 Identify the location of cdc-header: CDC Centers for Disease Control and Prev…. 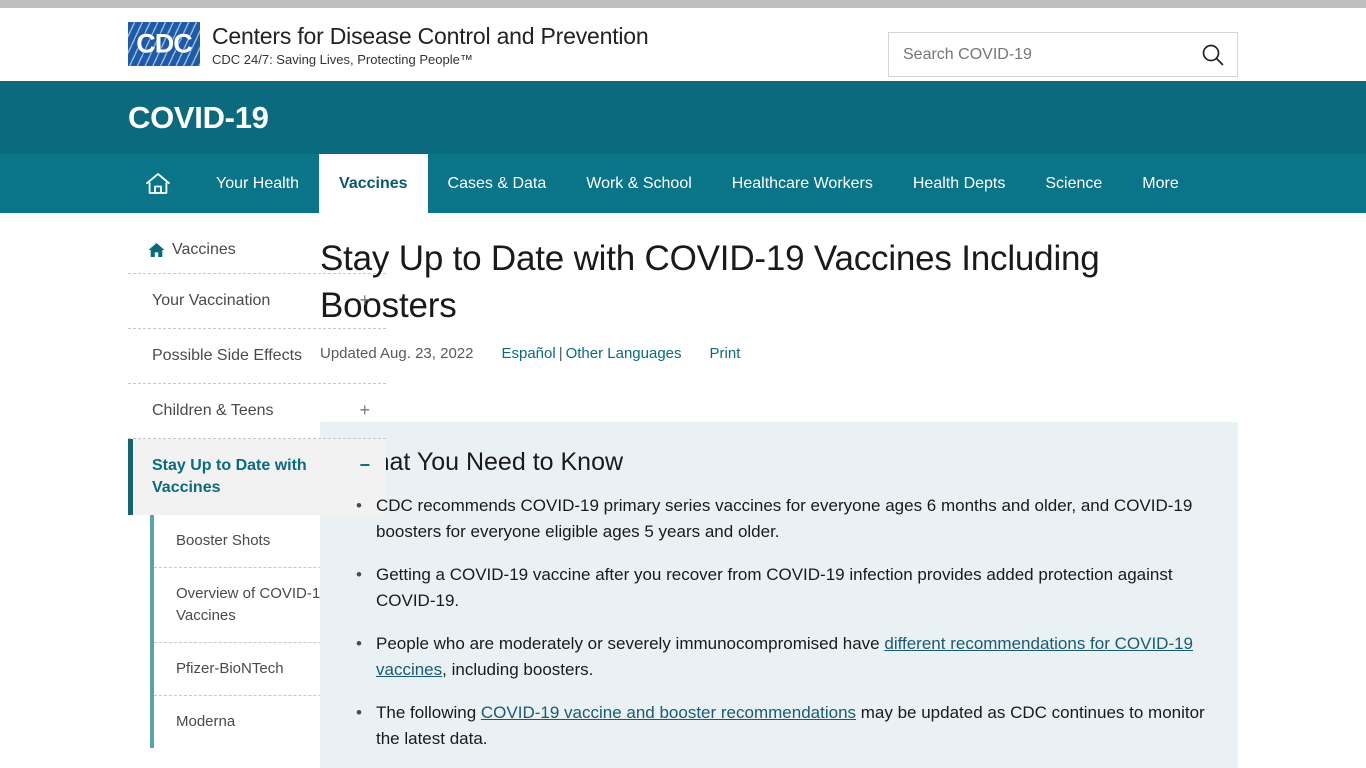
(683, 44).